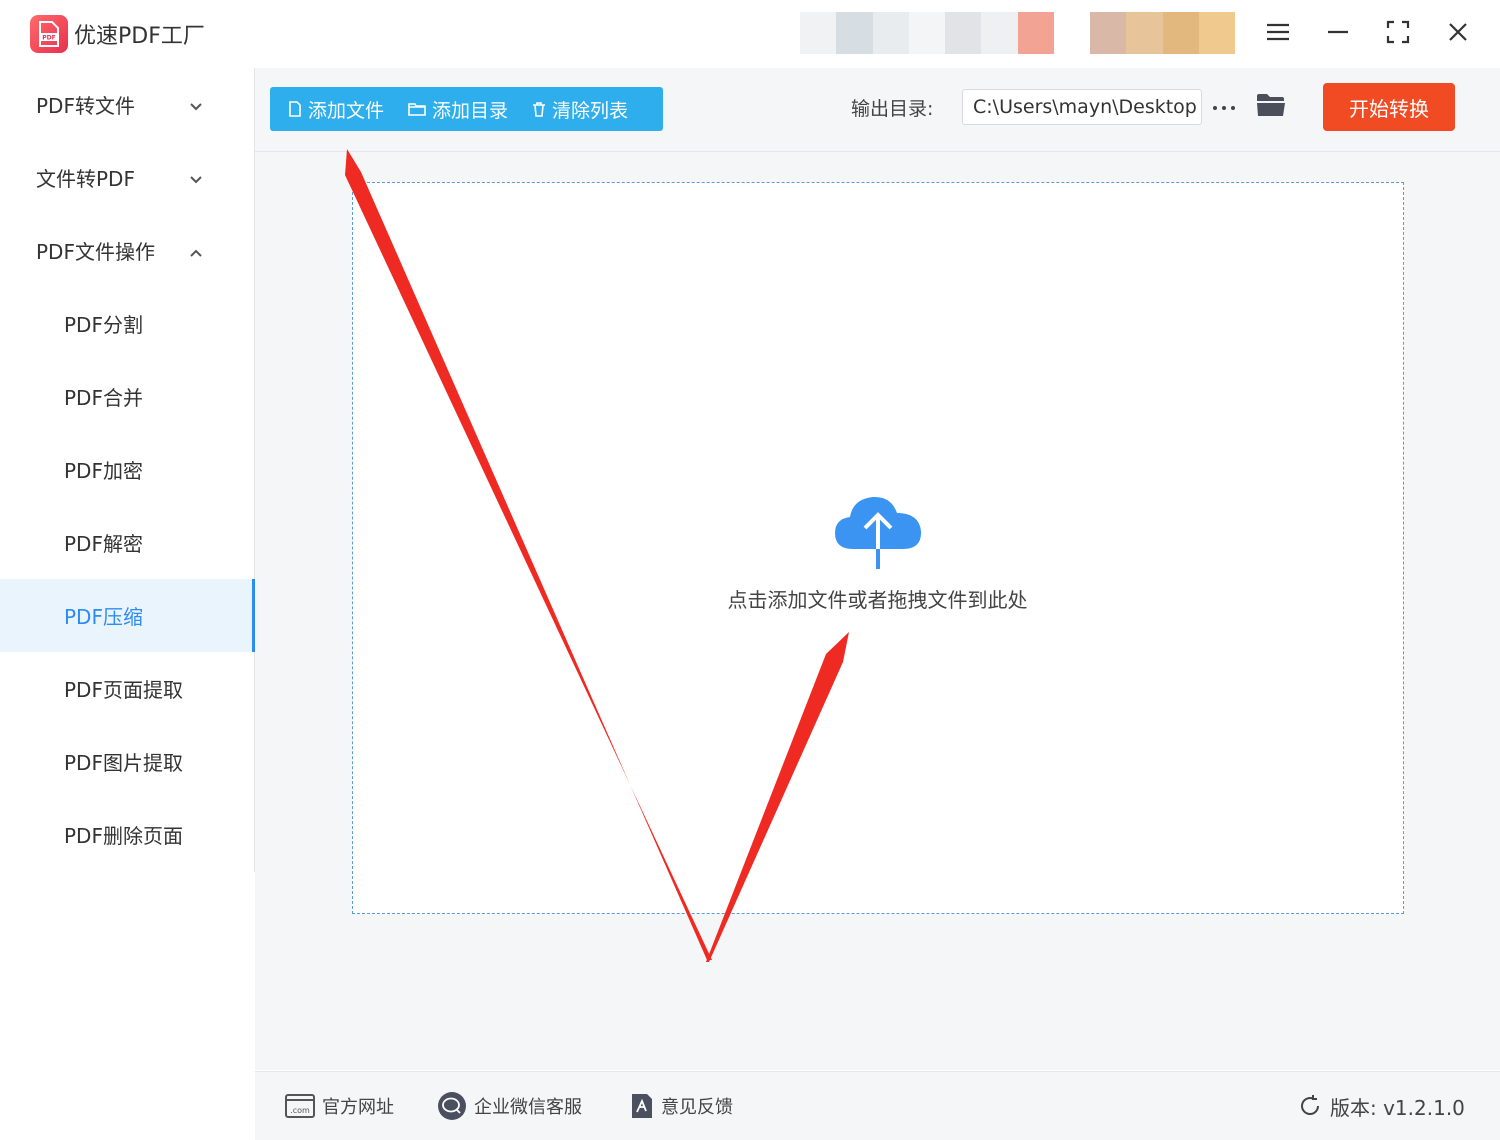 This screenshot has width=1500, height=1140. What do you see at coordinates (877, 600) in the screenshot?
I see `drop-zone-hint: 点击添加文件或者拖拽文件到此处` at bounding box center [877, 600].